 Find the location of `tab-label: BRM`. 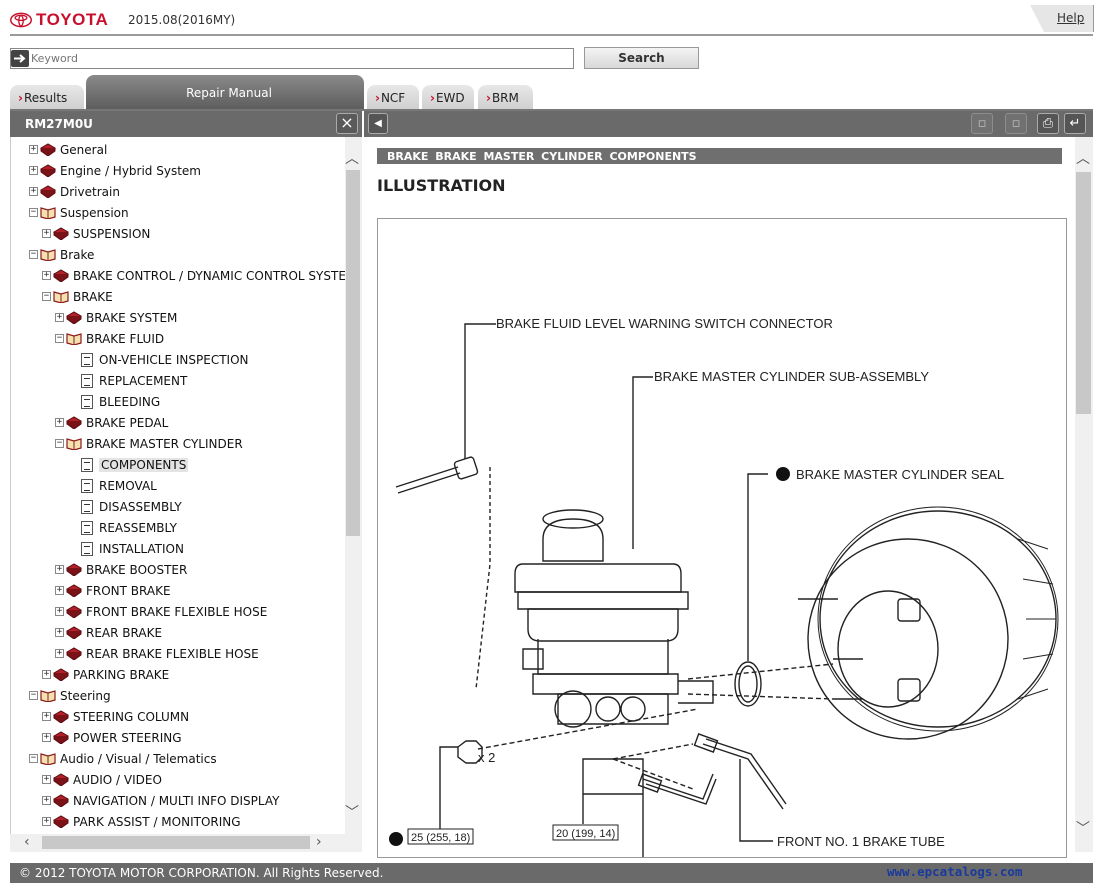

tab-label: BRM is located at coordinates (505, 98).